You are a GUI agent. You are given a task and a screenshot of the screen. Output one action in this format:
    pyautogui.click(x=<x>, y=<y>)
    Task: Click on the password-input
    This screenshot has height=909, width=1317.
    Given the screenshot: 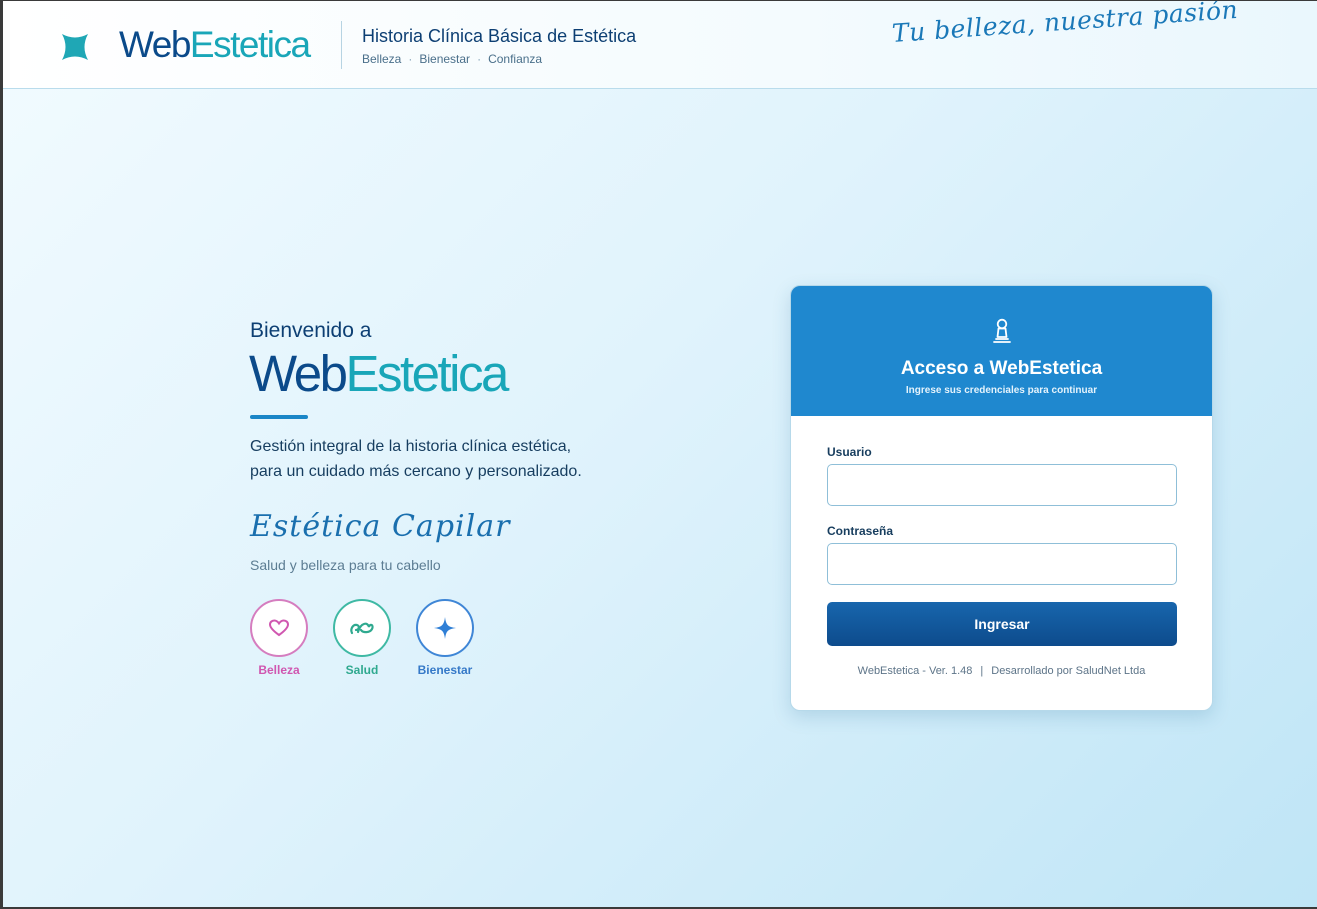 What is the action you would take?
    pyautogui.click(x=1002, y=564)
    